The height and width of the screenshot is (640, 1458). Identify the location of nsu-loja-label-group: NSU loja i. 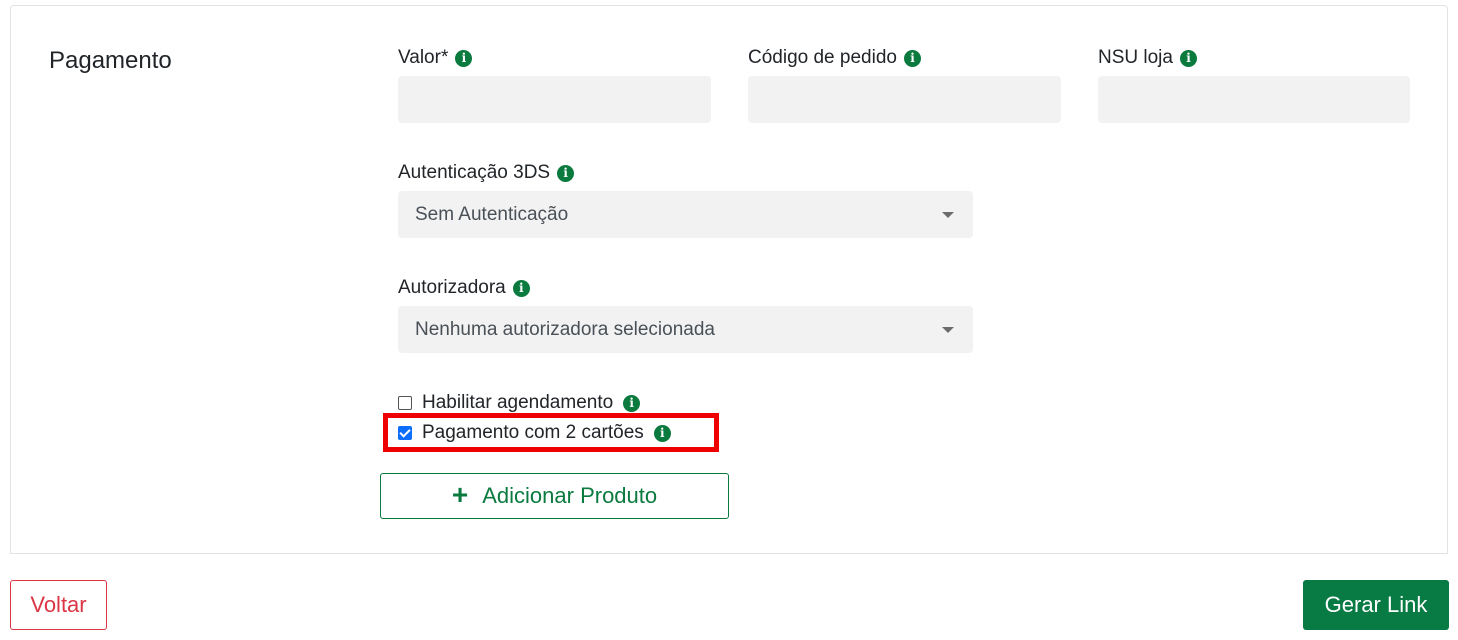
(1147, 58).